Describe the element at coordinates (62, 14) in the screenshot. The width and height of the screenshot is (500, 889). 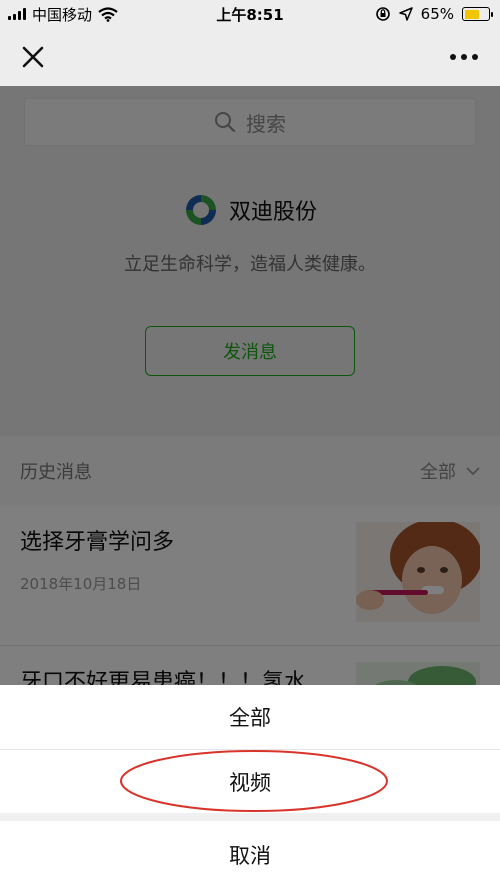
I see `carrier-label: 中国移动` at that location.